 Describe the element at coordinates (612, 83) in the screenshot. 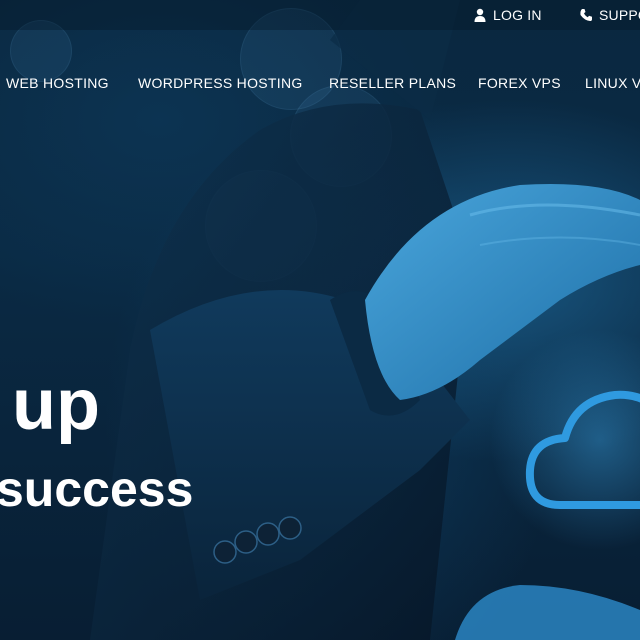

I see `nav-item-linux-vps: LINUX V` at that location.